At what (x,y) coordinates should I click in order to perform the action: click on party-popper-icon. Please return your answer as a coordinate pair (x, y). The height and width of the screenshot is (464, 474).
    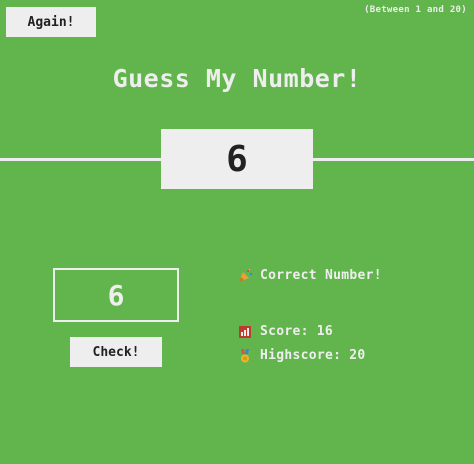
    Looking at the image, I should click on (245, 275).